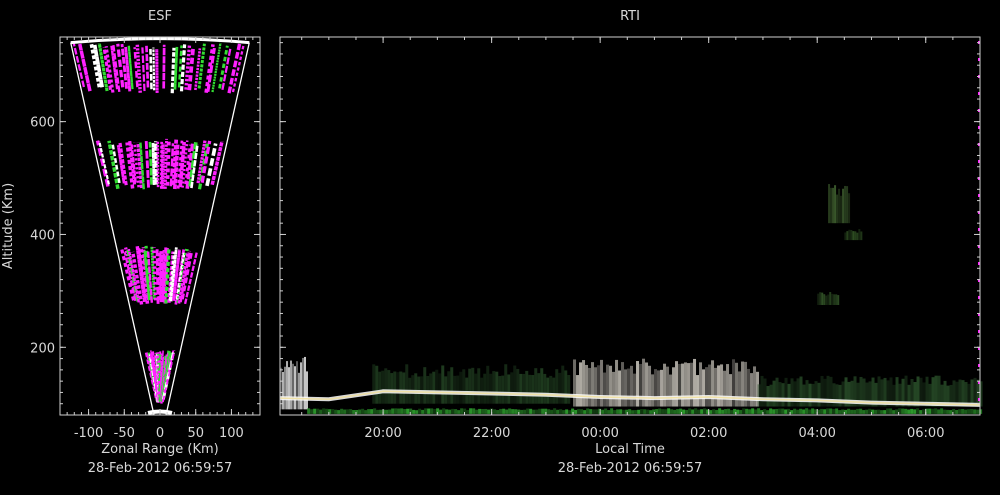 The width and height of the screenshot is (1000, 495). Describe the element at coordinates (630, 449) in the screenshot. I see `rti-x-axis-label: Local Time` at that location.